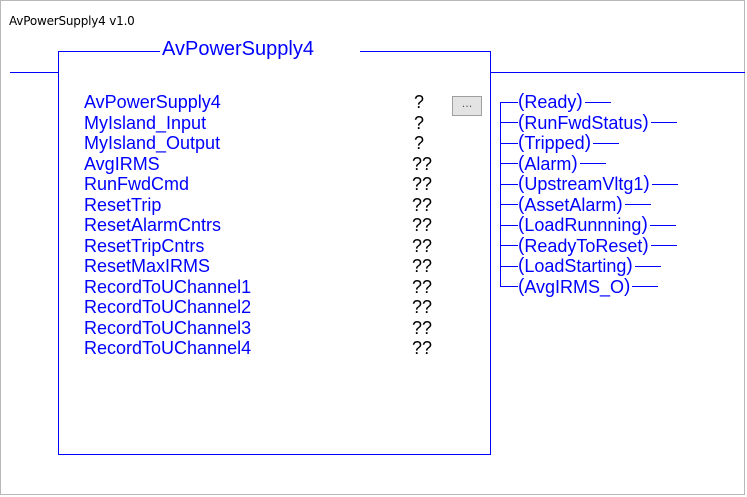  What do you see at coordinates (554, 143) in the screenshot?
I see `coil-tag-name: Tripped` at bounding box center [554, 143].